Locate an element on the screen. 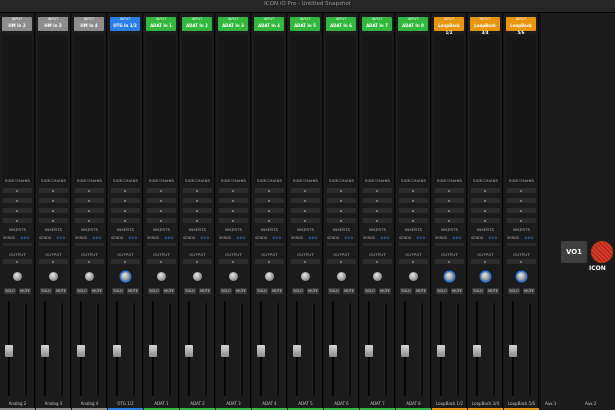 The width and height of the screenshot is (615, 410). channel-header: INPUT HM In 3 is located at coordinates (53, 24).